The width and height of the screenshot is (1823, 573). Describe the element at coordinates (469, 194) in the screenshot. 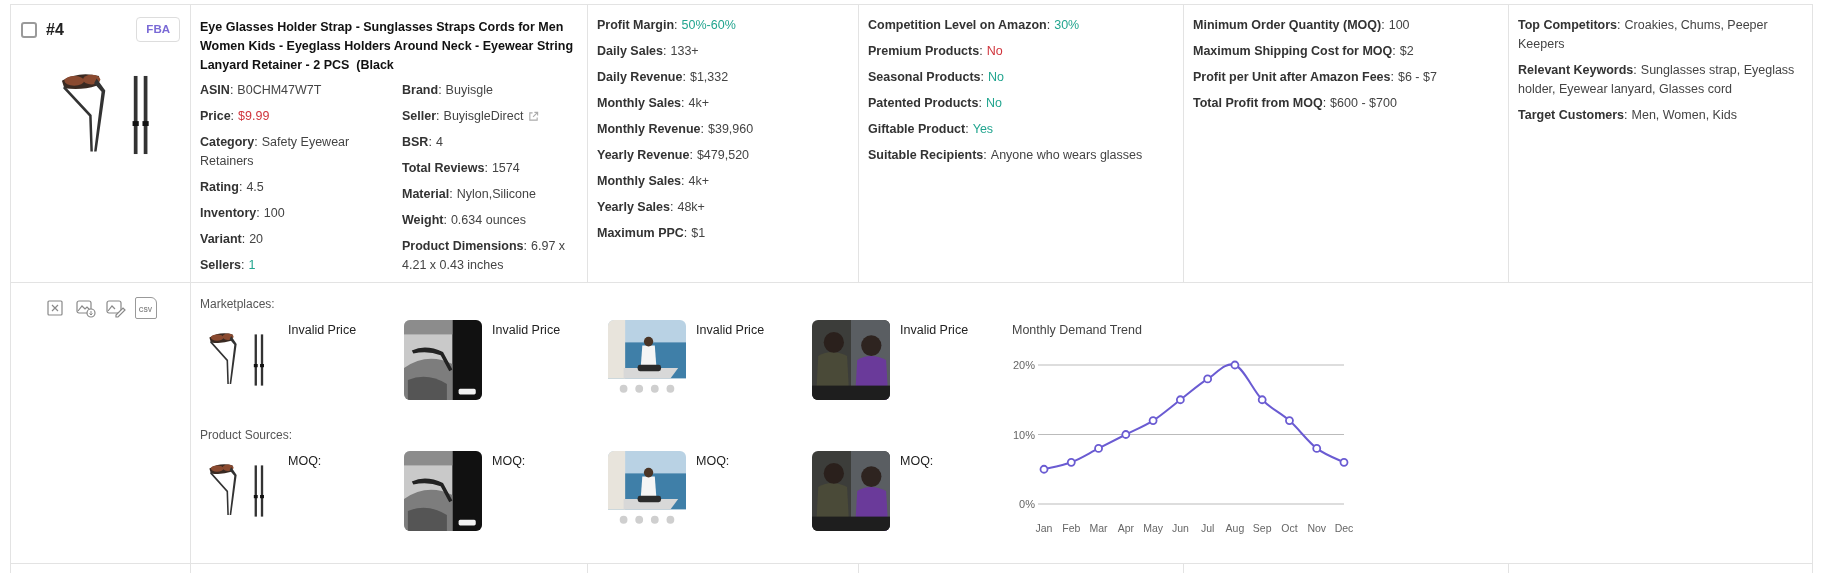

I see `detail-text: Material: Nylon,Silicone` at that location.